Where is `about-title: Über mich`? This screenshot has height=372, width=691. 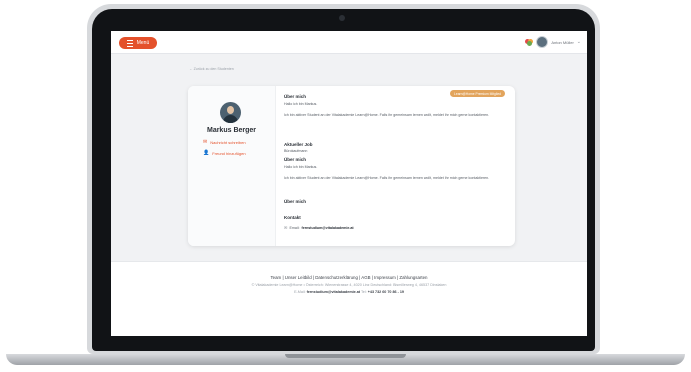
about-title: Über mich is located at coordinates (295, 96).